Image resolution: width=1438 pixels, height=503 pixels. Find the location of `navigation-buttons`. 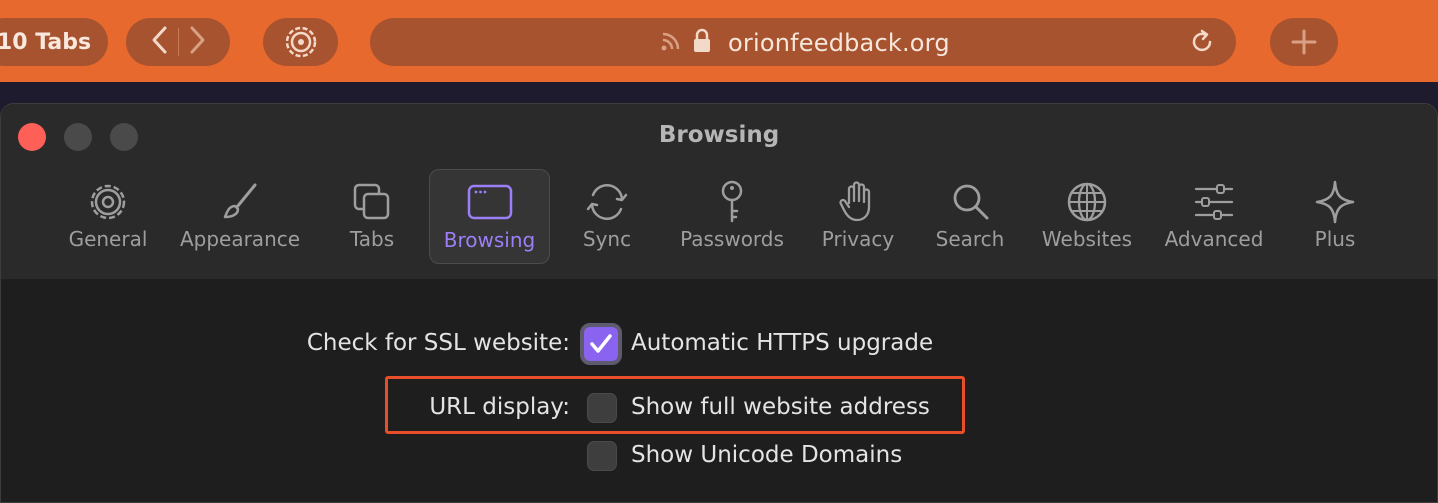

navigation-buttons is located at coordinates (178, 42).